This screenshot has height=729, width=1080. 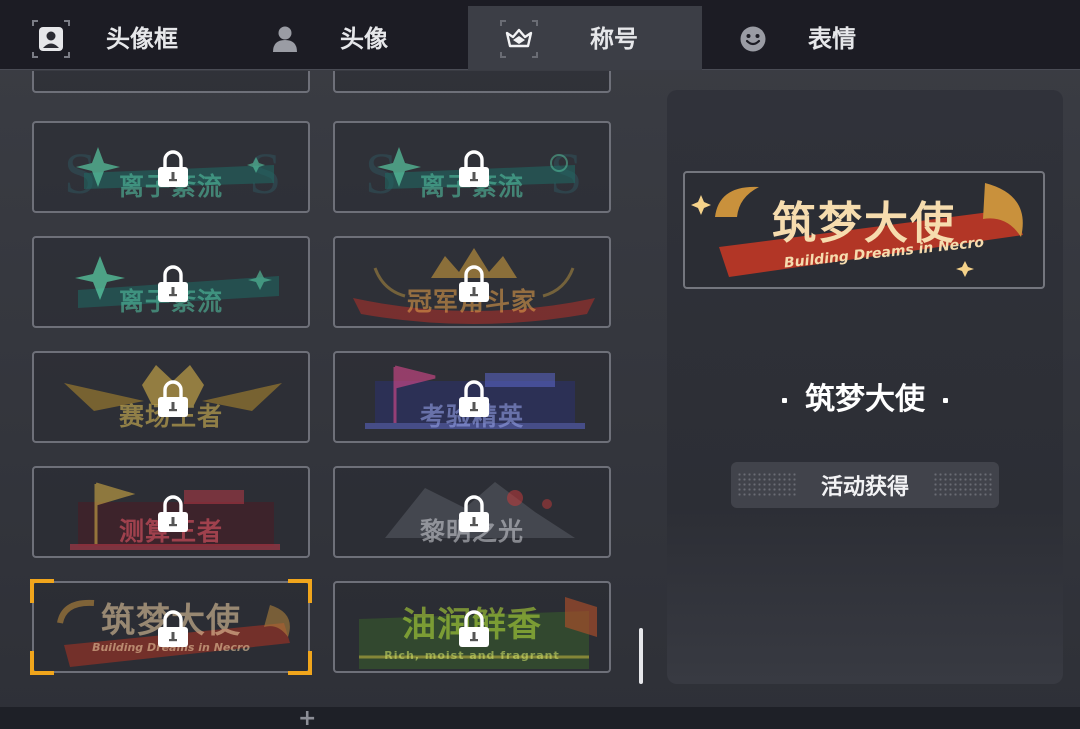 I want to click on tab-avatar-frame: 头像框, so click(x=117, y=38).